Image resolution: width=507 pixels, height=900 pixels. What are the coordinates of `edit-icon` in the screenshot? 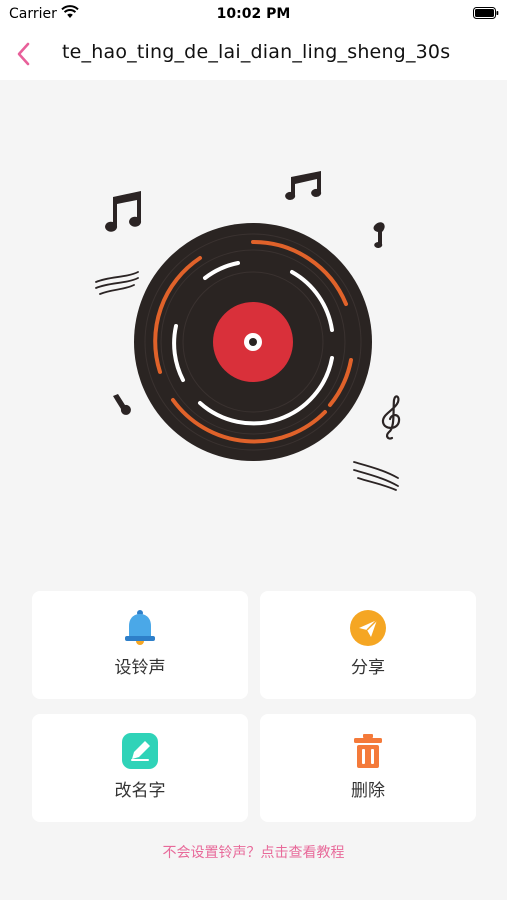 It's located at (140, 751).